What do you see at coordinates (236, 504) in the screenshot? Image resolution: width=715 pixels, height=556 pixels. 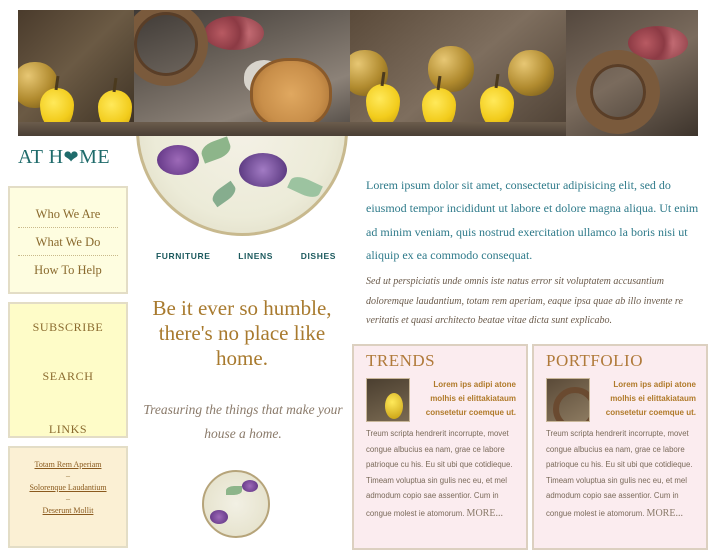 I see `small-plate-image` at bounding box center [236, 504].